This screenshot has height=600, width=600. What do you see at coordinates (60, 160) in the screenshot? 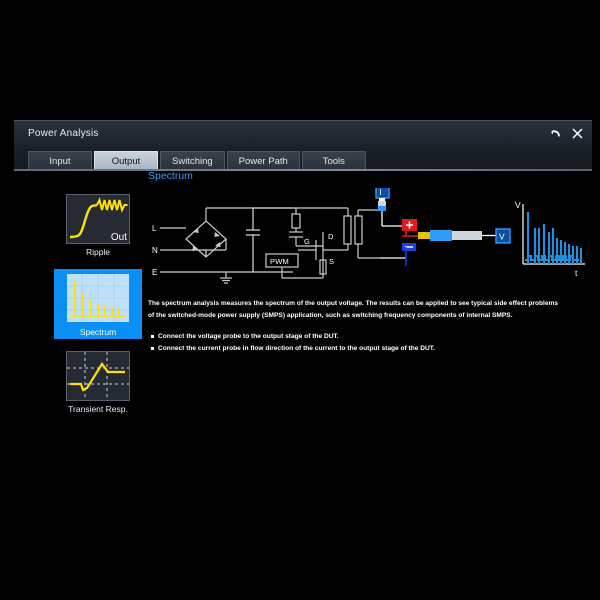
I see `tab-input: Input` at bounding box center [60, 160].